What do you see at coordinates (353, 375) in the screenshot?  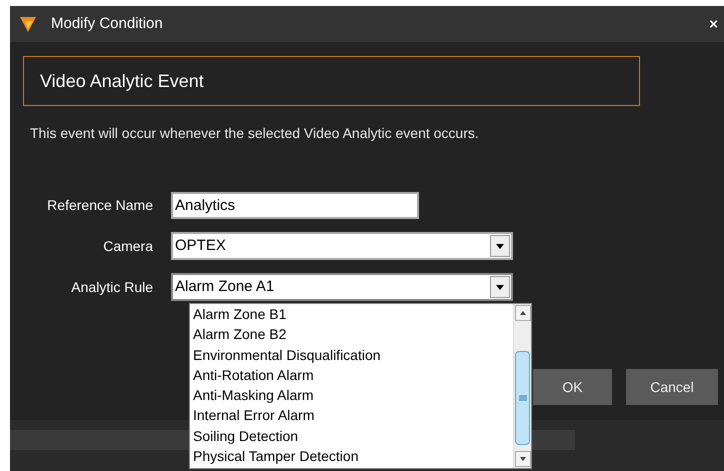 I see `dropdown-option: Anti-Rotation Alarm` at bounding box center [353, 375].